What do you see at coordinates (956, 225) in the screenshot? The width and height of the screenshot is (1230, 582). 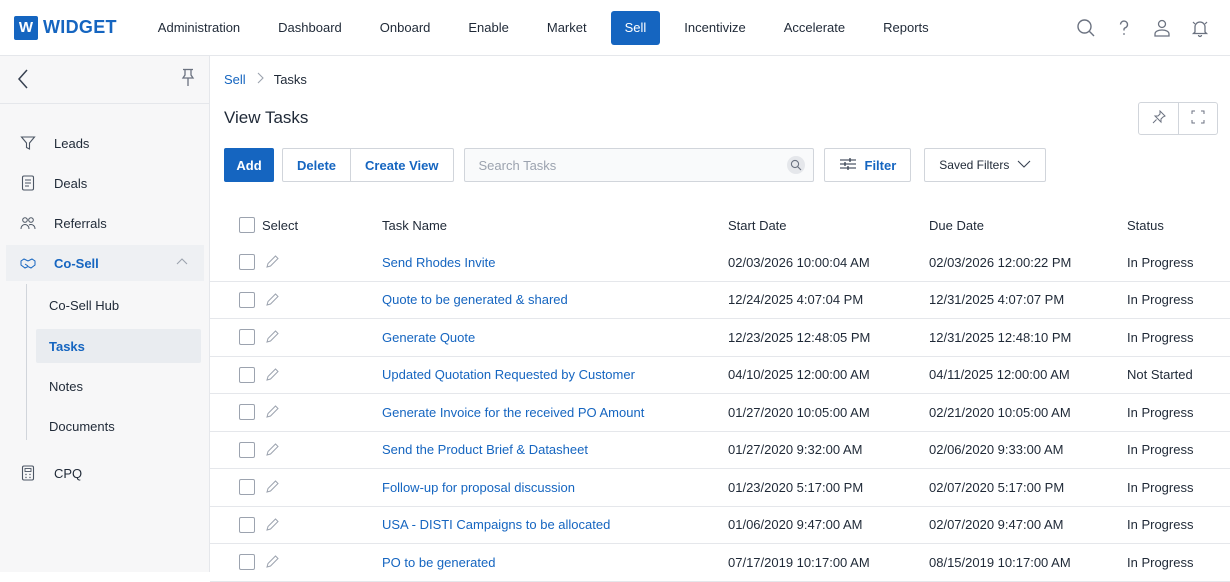 I see `column-header-due-date: Due Date` at bounding box center [956, 225].